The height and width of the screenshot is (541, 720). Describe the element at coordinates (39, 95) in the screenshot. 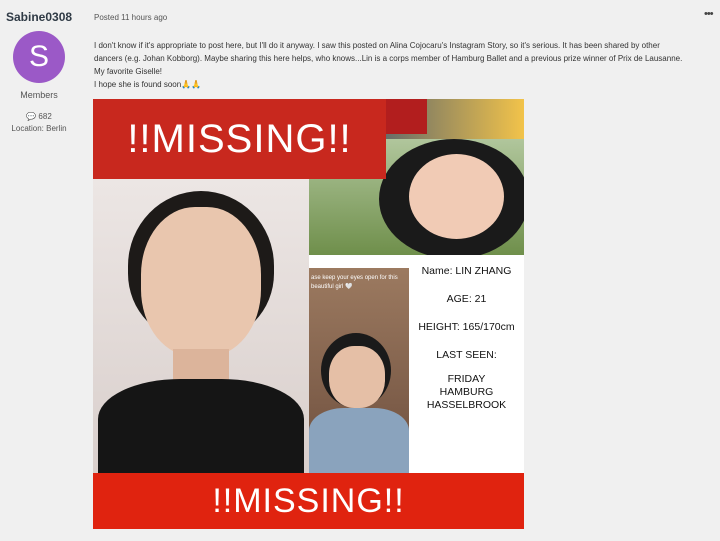

I see `member-group: Members` at that location.